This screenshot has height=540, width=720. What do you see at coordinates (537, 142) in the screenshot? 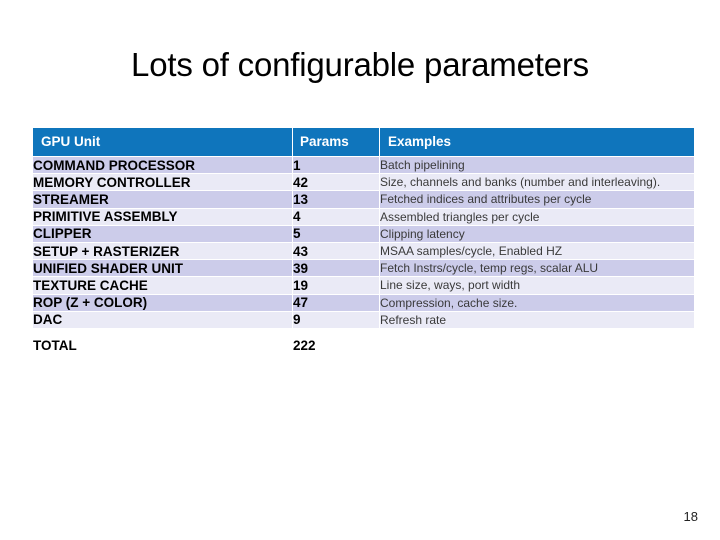
I see `column-header-examples: Examples` at bounding box center [537, 142].